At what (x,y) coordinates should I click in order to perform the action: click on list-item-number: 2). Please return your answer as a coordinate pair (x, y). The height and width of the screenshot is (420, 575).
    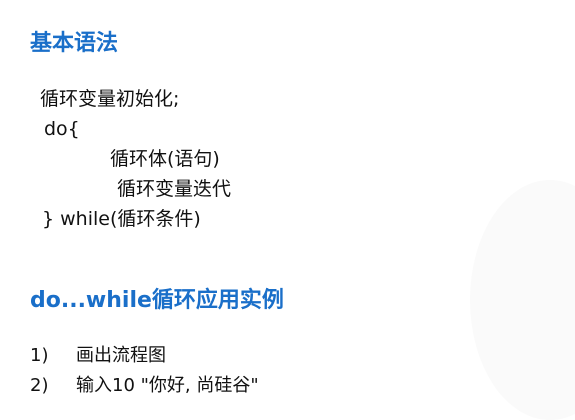
    Looking at the image, I should click on (39, 385).